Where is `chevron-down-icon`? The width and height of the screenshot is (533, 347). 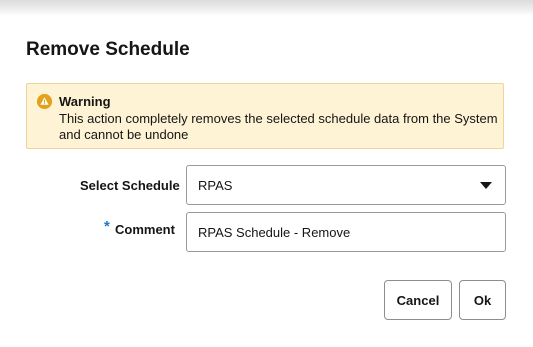
chevron-down-icon is located at coordinates (486, 185).